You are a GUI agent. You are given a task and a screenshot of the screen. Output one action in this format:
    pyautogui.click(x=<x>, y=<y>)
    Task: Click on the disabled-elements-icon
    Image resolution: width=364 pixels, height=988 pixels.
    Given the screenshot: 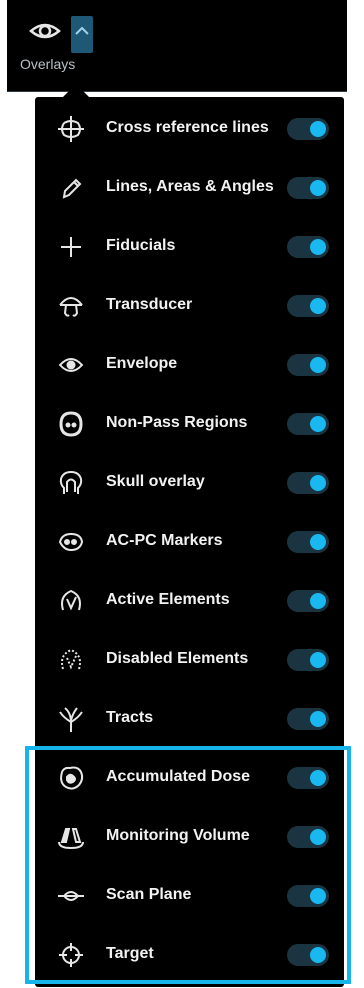 What is the action you would take?
    pyautogui.click(x=71, y=660)
    